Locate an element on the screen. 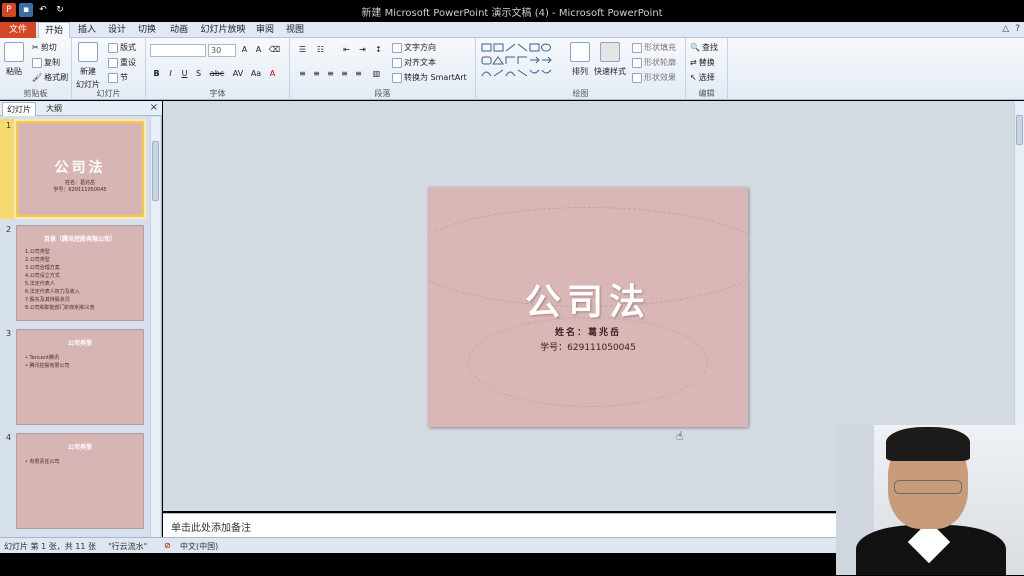 This screenshot has width=1024, height=576. grow-font-icon: A is located at coordinates (244, 50).